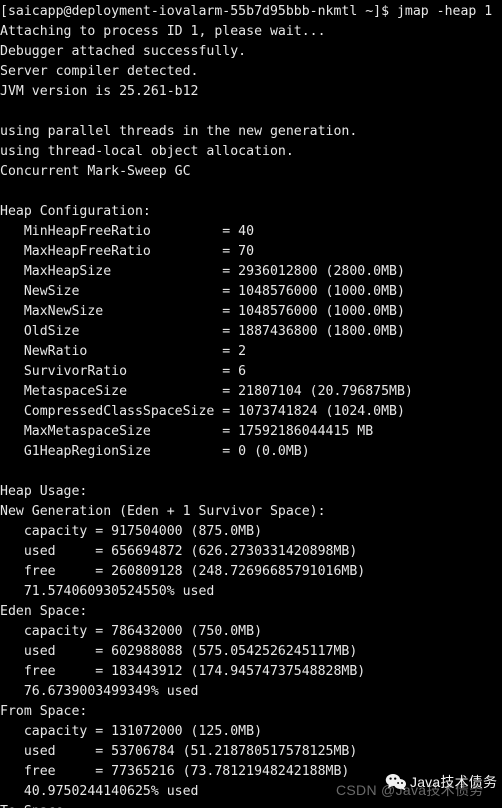 This screenshot has height=808, width=502. What do you see at coordinates (251, 805) in the screenshot?
I see `terminal-line: To Space:` at bounding box center [251, 805].